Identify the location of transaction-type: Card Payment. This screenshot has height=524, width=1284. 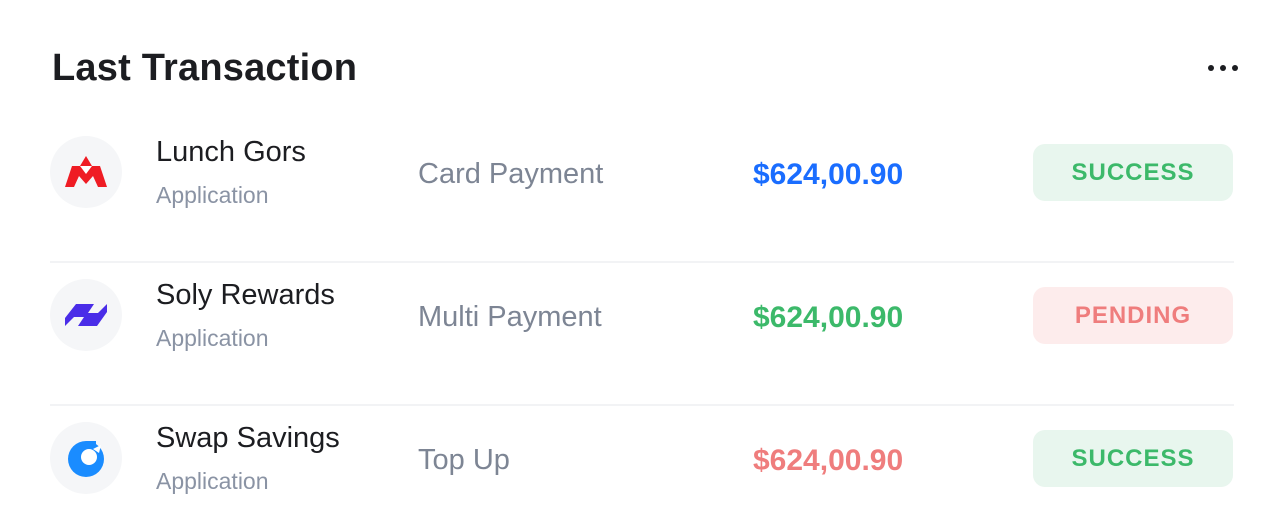
(511, 174).